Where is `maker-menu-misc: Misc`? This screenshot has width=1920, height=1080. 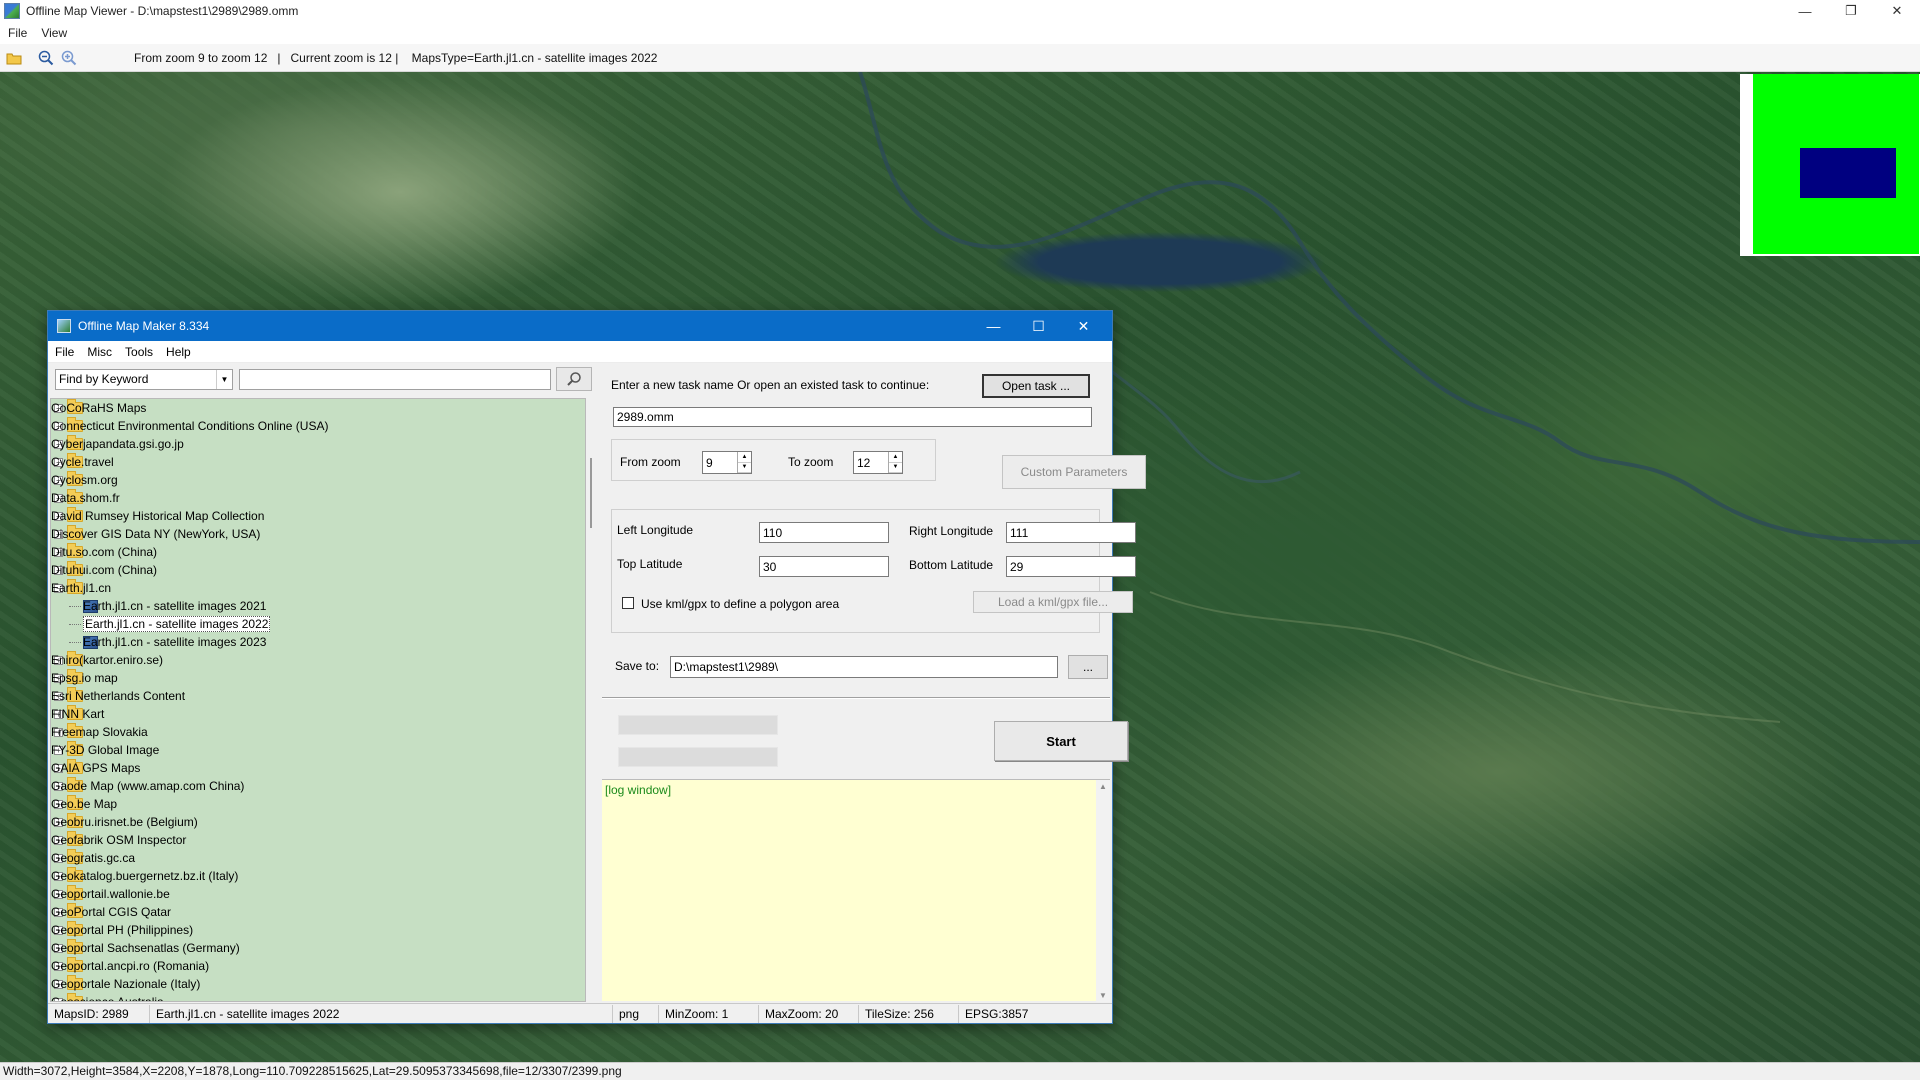 maker-menu-misc: Misc is located at coordinates (99, 352).